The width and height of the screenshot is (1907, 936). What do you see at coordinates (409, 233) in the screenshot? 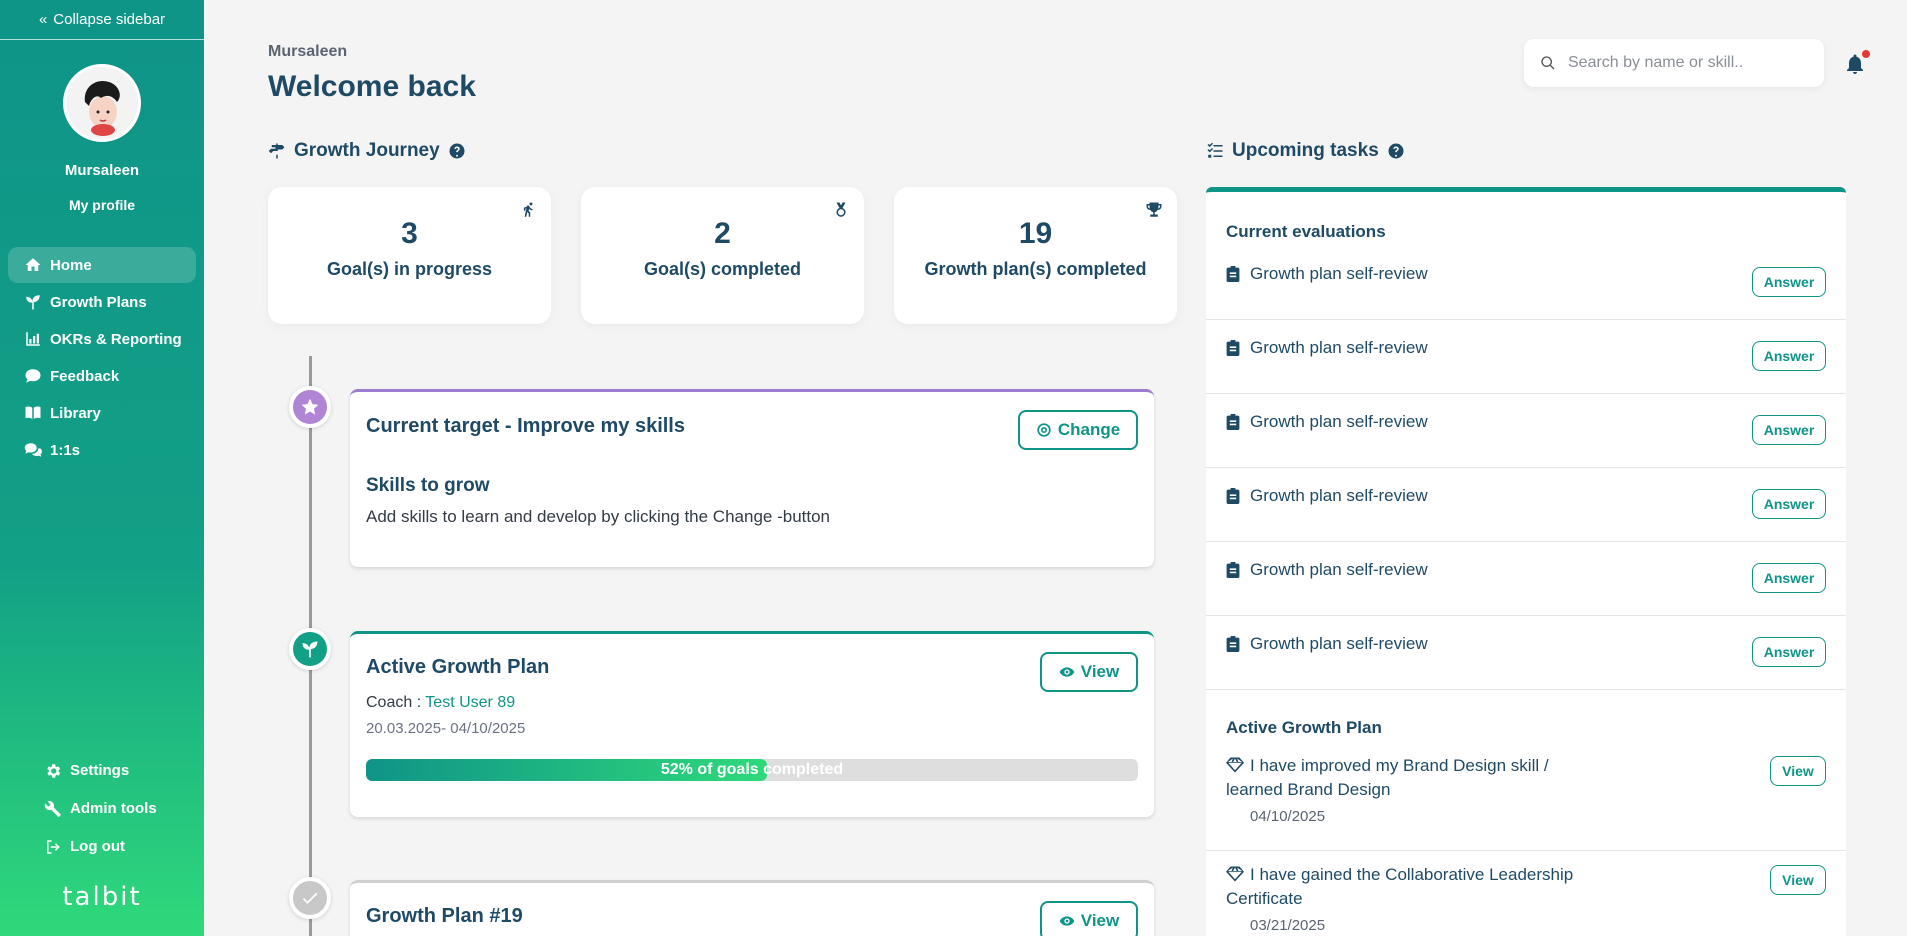
I see `stat-value: 3` at bounding box center [409, 233].